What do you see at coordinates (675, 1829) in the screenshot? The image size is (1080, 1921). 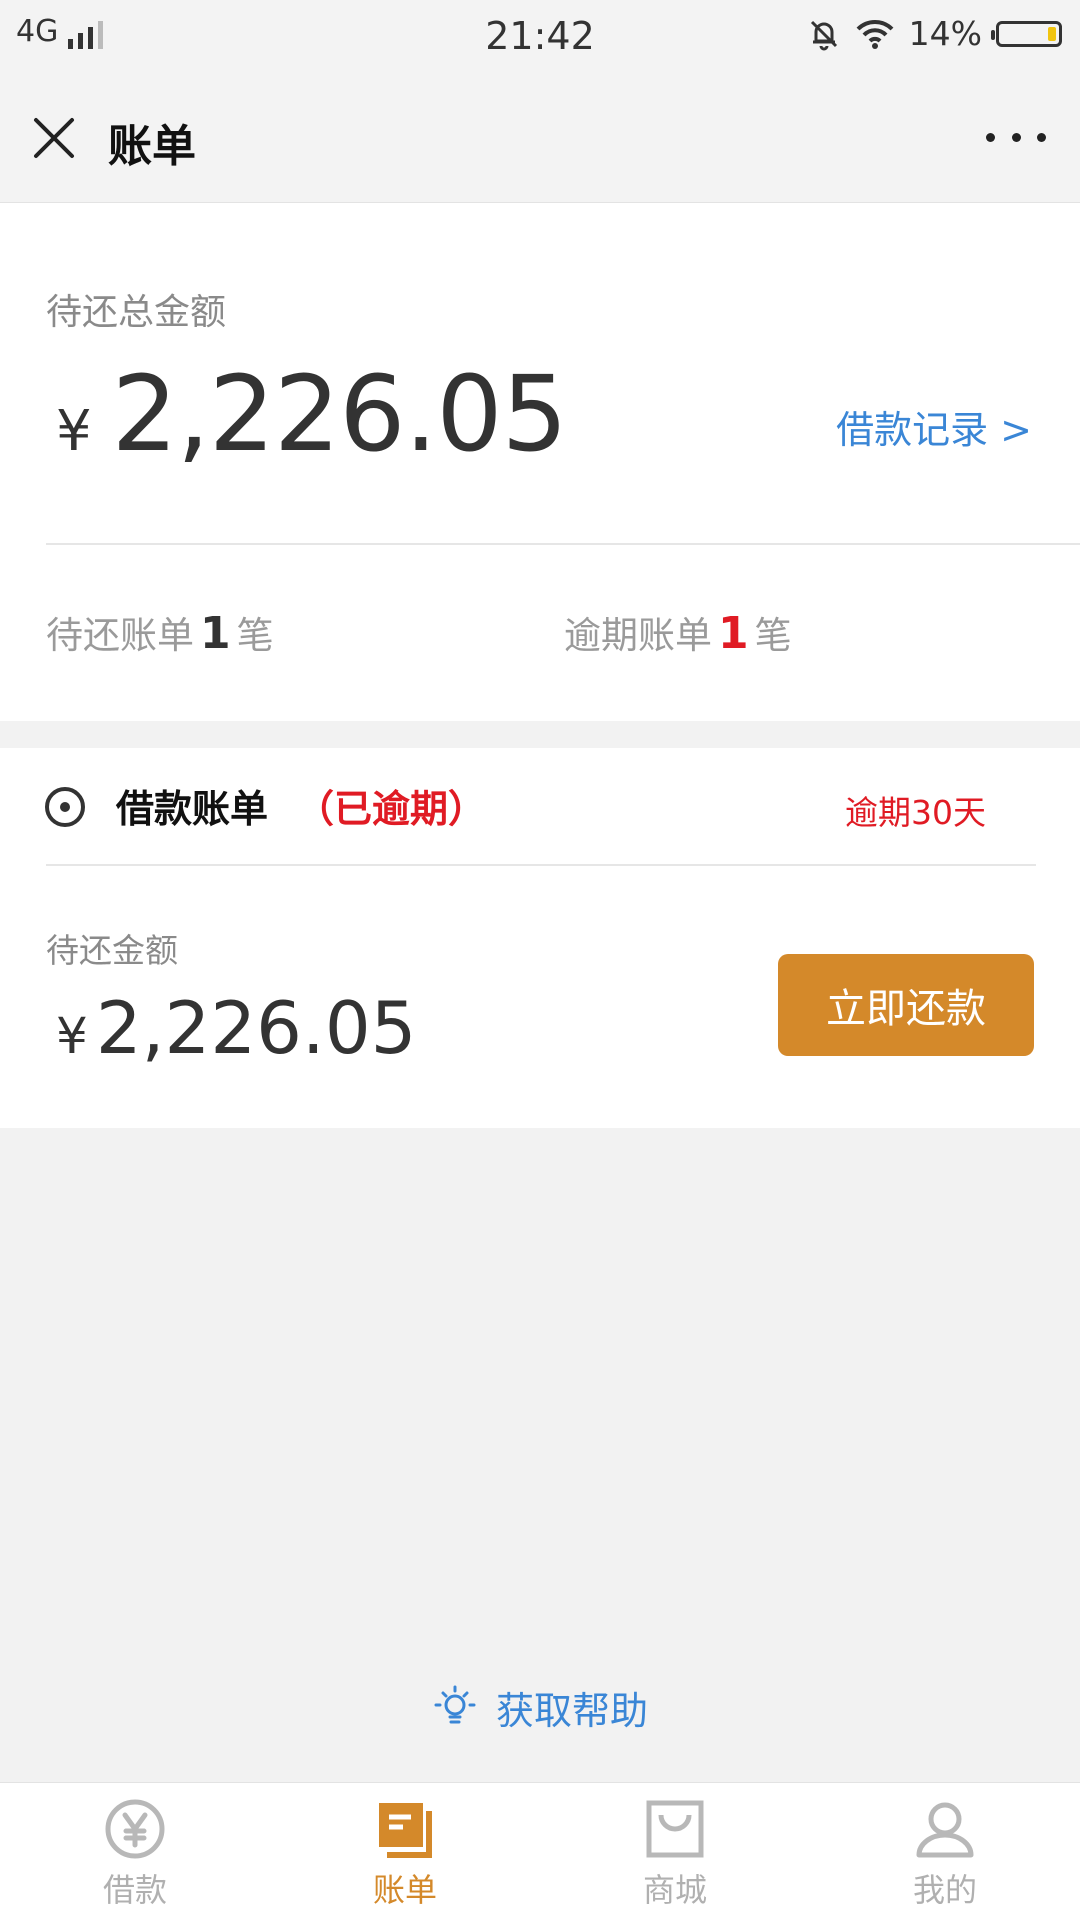 I see `shopping-bag-icon` at bounding box center [675, 1829].